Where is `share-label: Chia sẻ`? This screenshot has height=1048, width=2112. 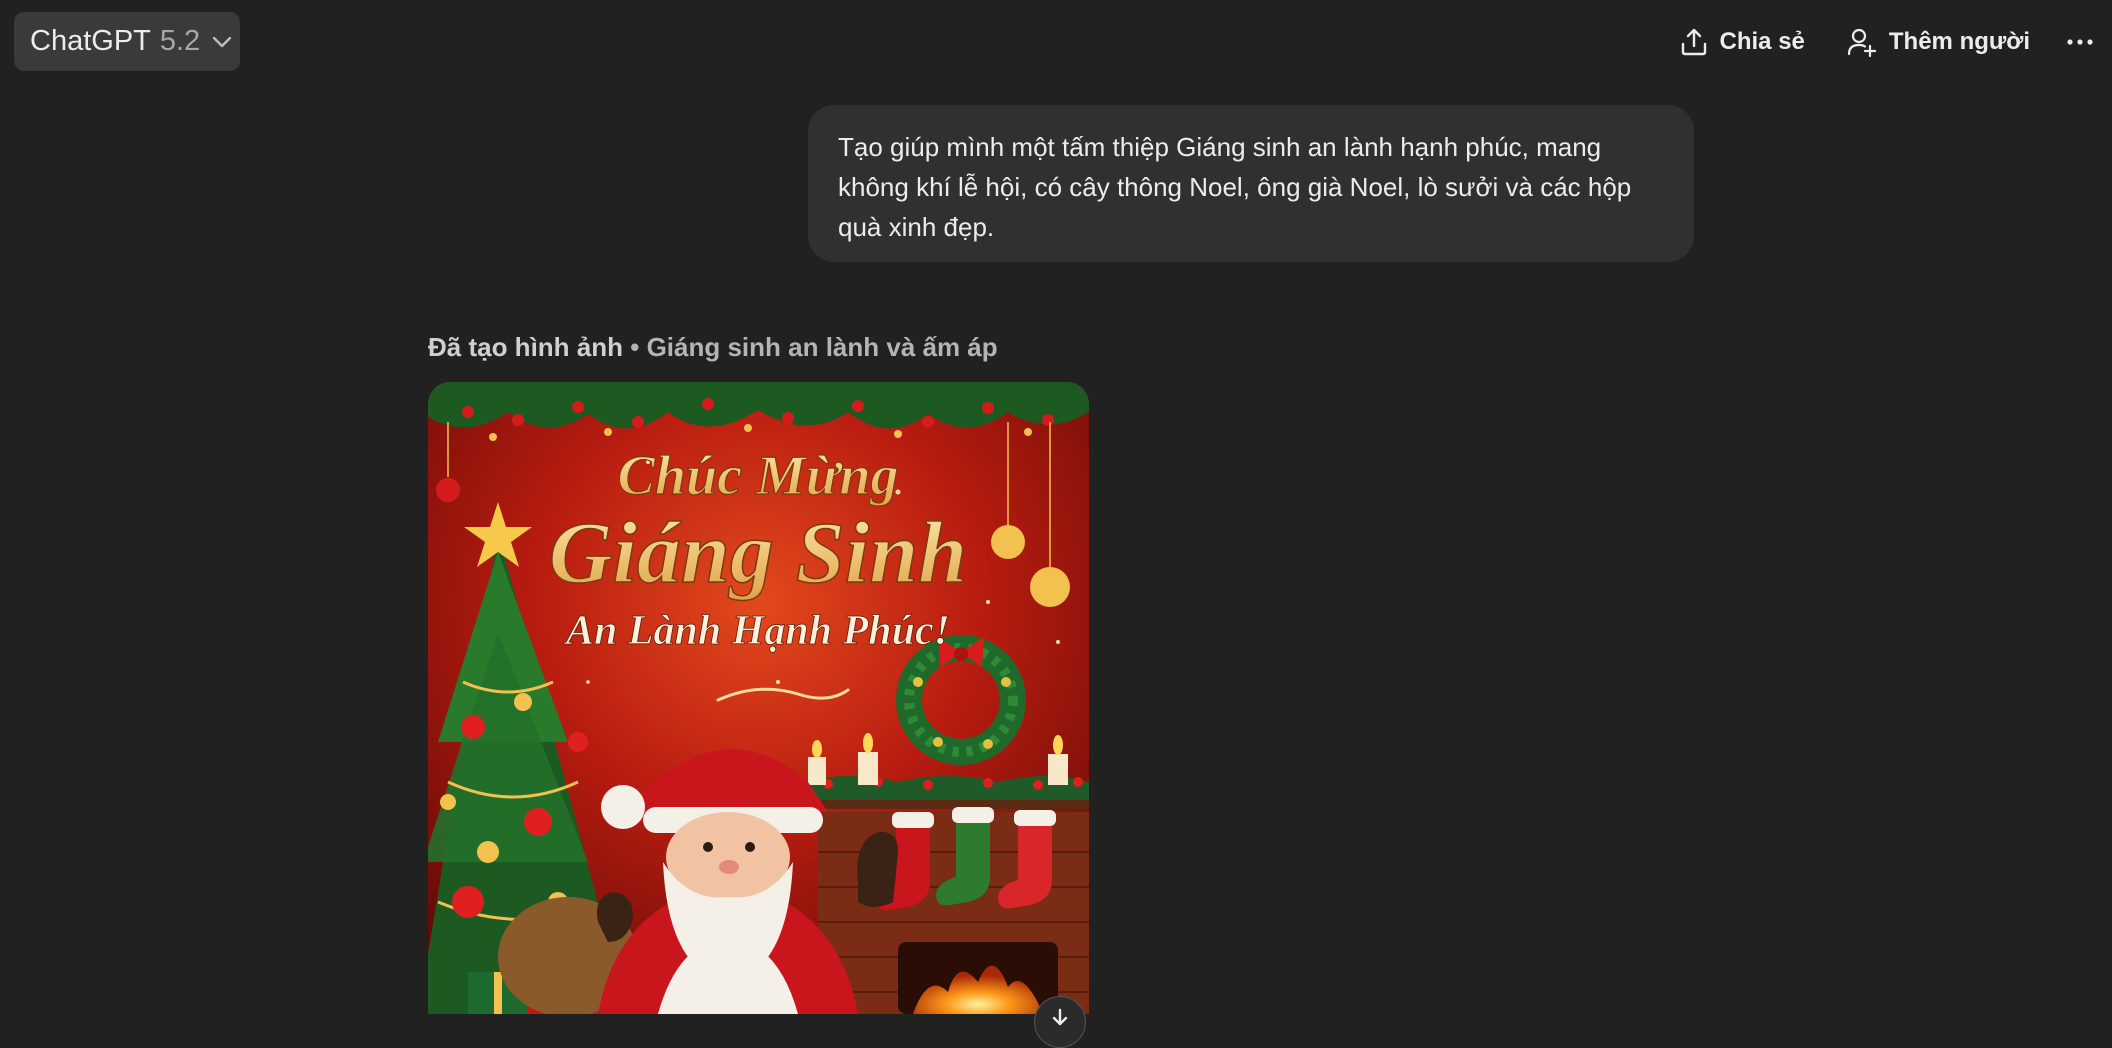 share-label: Chia sẻ is located at coordinates (1762, 41).